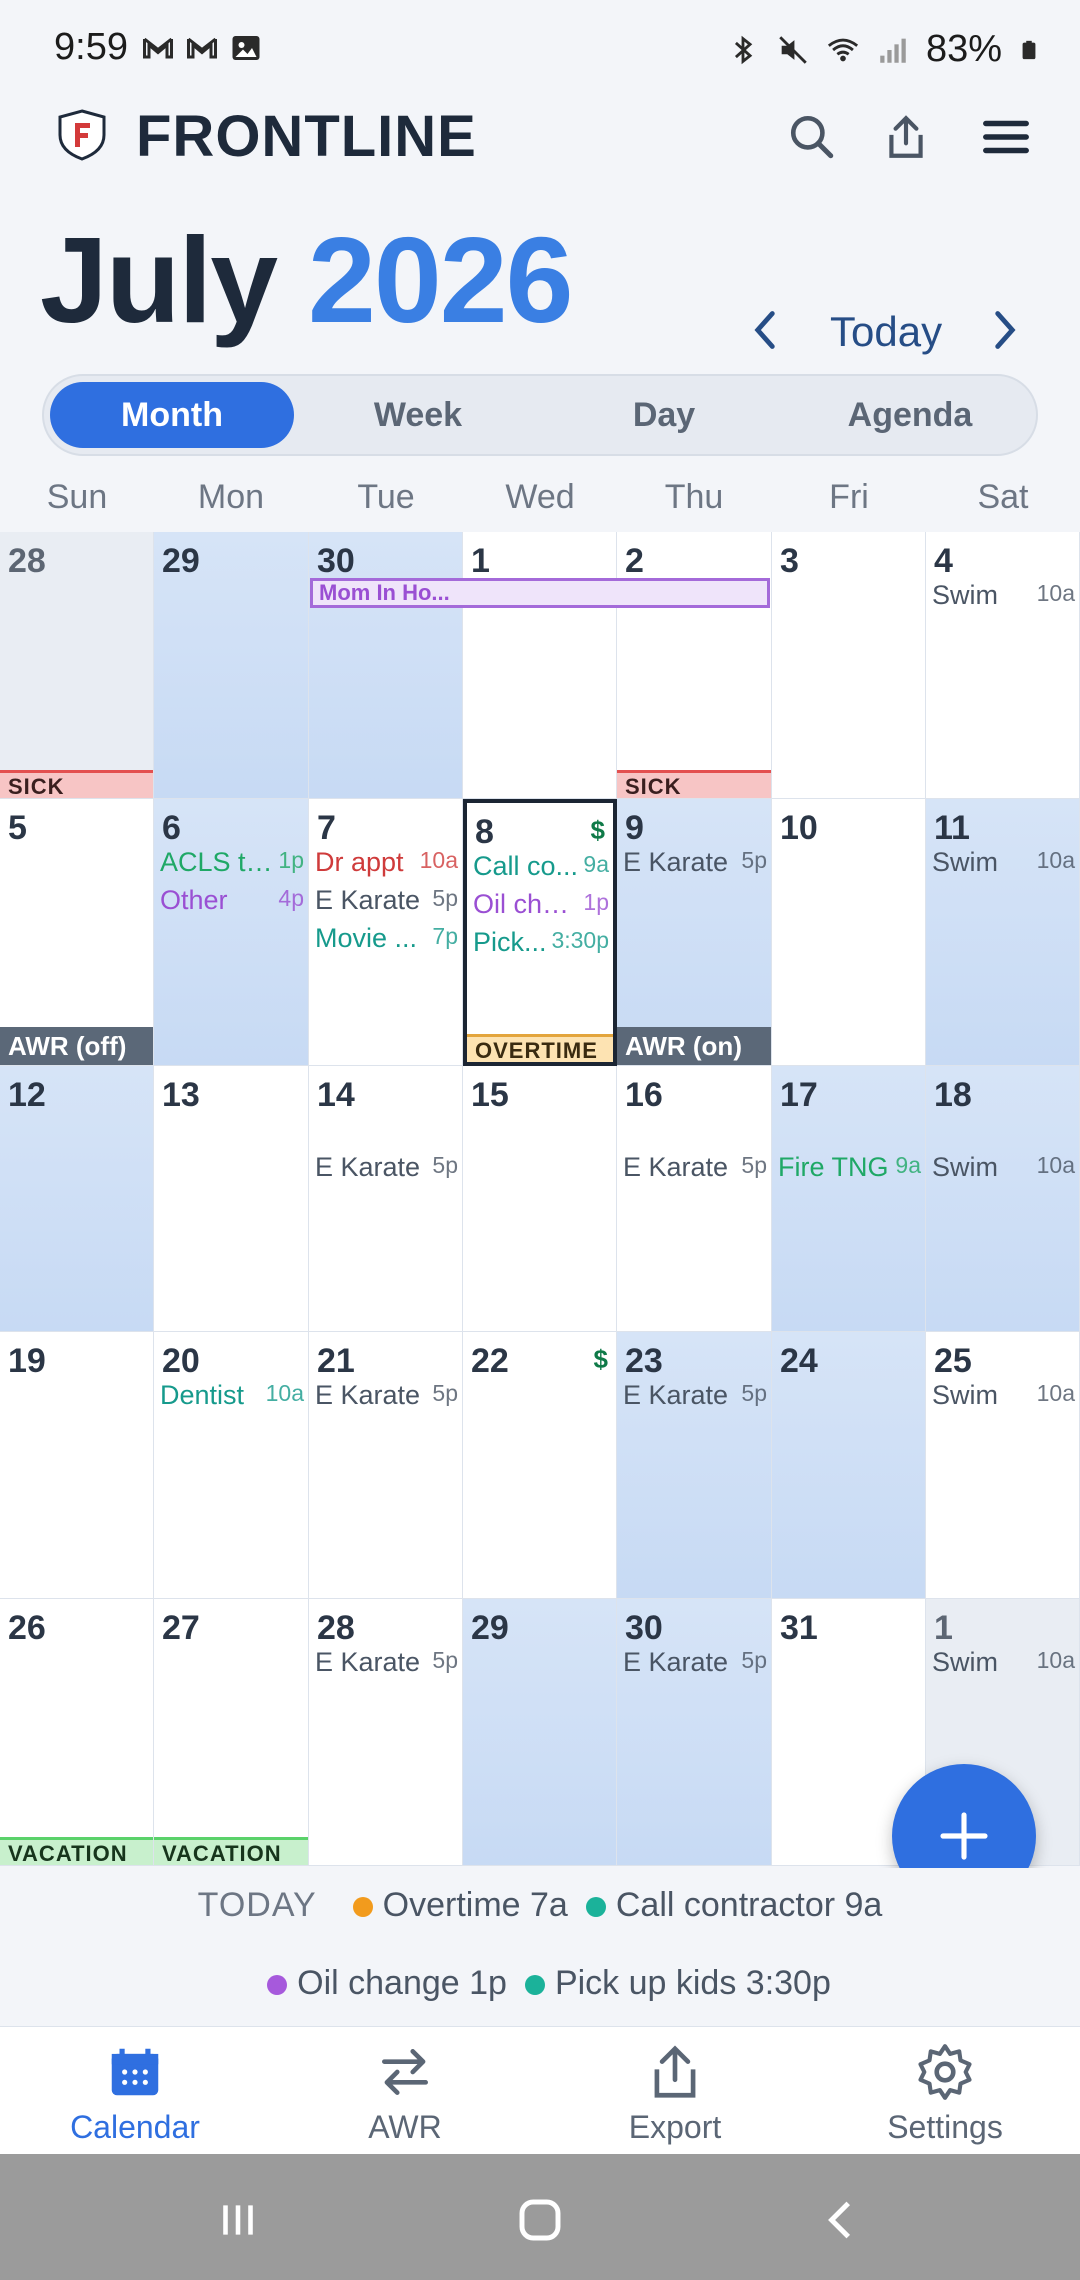  I want to click on recent-apps-button, so click(238, 2220).